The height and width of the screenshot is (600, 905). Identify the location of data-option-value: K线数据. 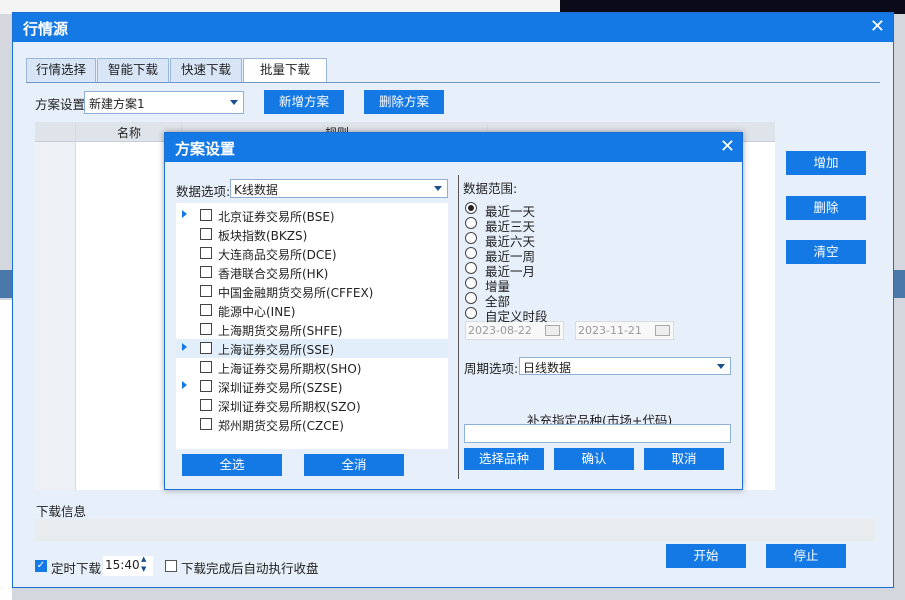
(256, 190).